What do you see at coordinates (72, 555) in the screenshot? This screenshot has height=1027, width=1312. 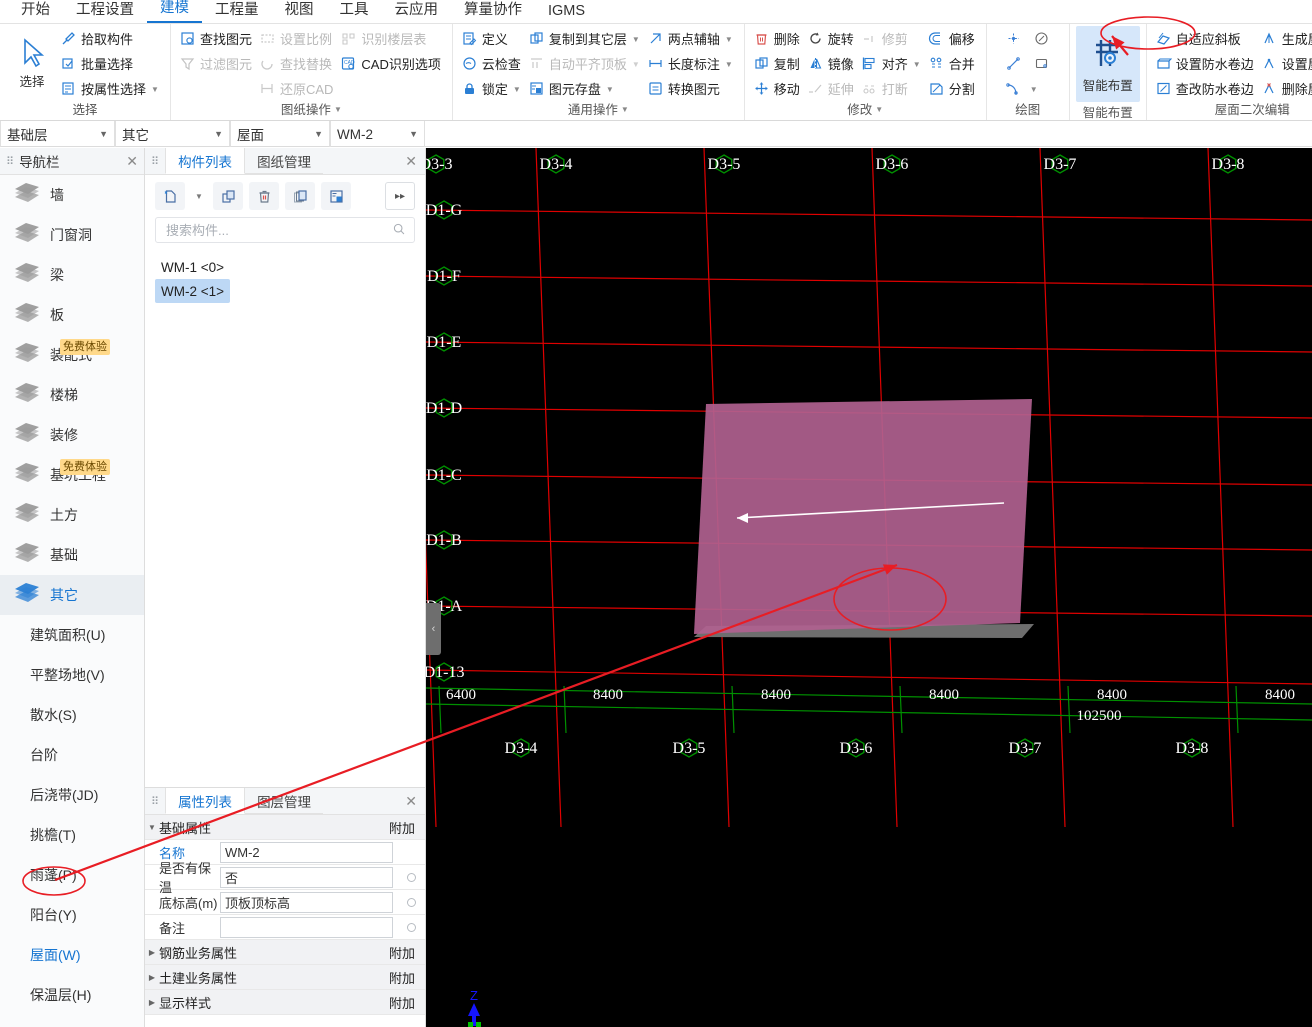 I see `nav-item-基础: 基础` at bounding box center [72, 555].